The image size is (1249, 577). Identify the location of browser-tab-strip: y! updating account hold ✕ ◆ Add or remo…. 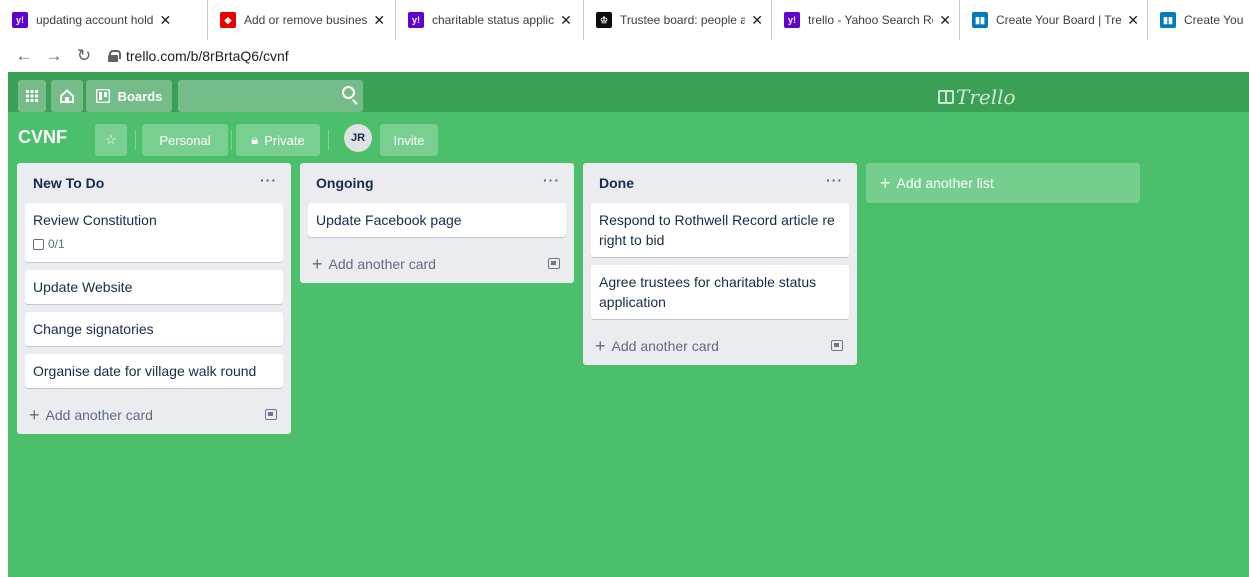
(624, 20).